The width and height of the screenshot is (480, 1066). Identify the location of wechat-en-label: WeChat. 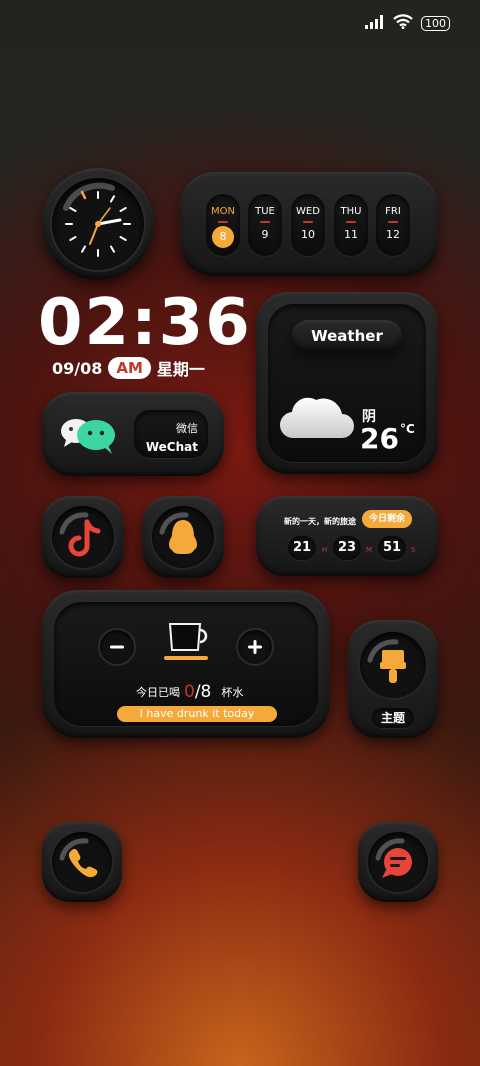
(171, 447).